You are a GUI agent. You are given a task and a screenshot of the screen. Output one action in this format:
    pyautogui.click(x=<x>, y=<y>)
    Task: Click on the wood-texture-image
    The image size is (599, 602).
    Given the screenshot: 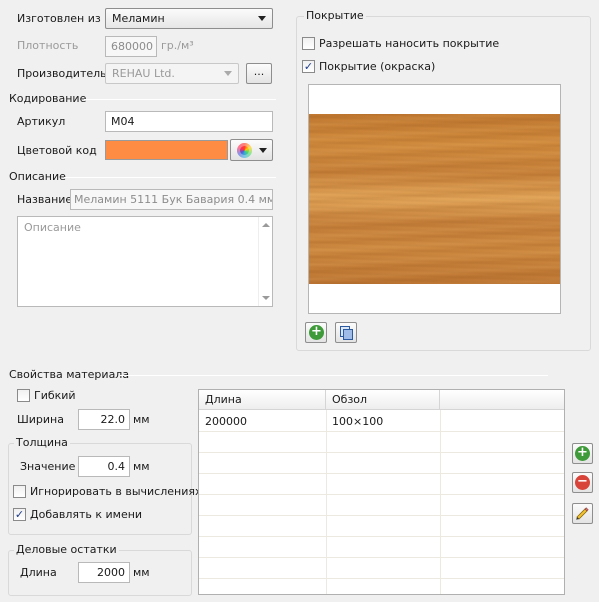 What is the action you would take?
    pyautogui.click(x=434, y=199)
    